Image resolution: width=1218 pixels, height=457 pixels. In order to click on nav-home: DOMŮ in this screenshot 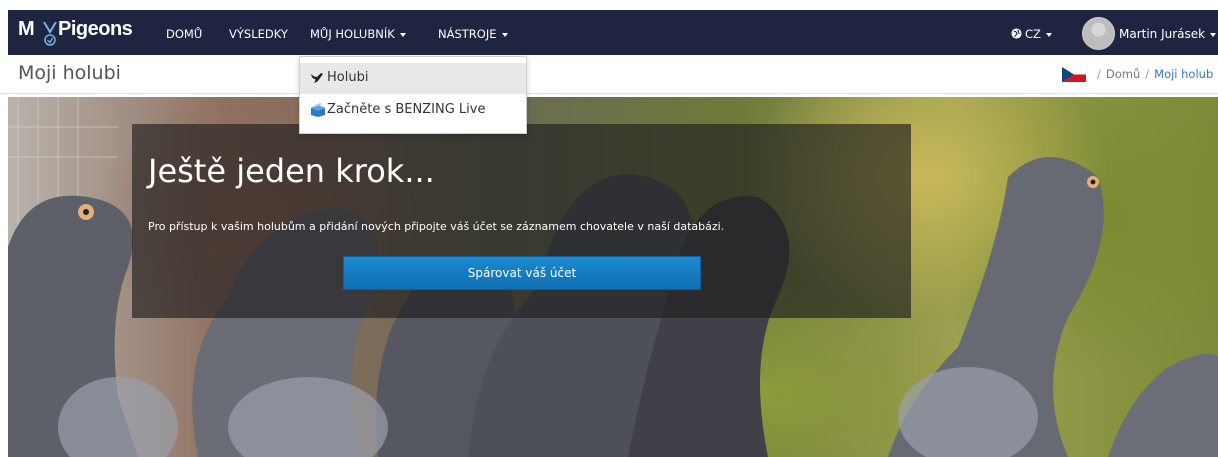, I will do `click(184, 34)`.